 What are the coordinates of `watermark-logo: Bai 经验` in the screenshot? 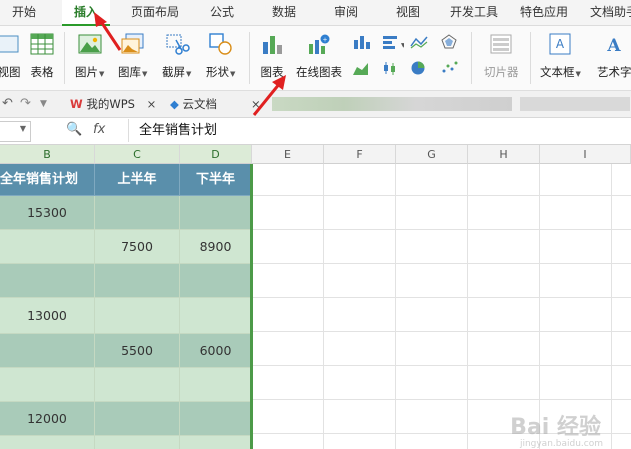 It's located at (555, 427).